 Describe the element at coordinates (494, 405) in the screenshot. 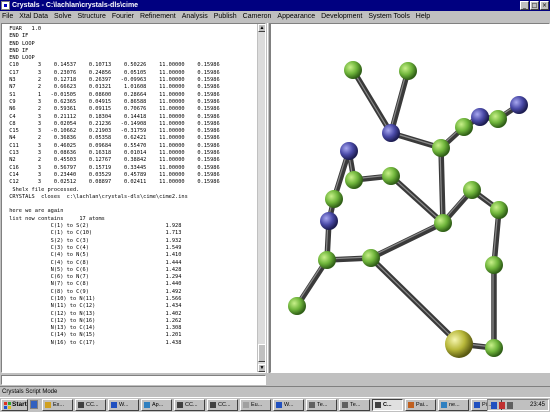

I see `tray-network-icon` at that location.